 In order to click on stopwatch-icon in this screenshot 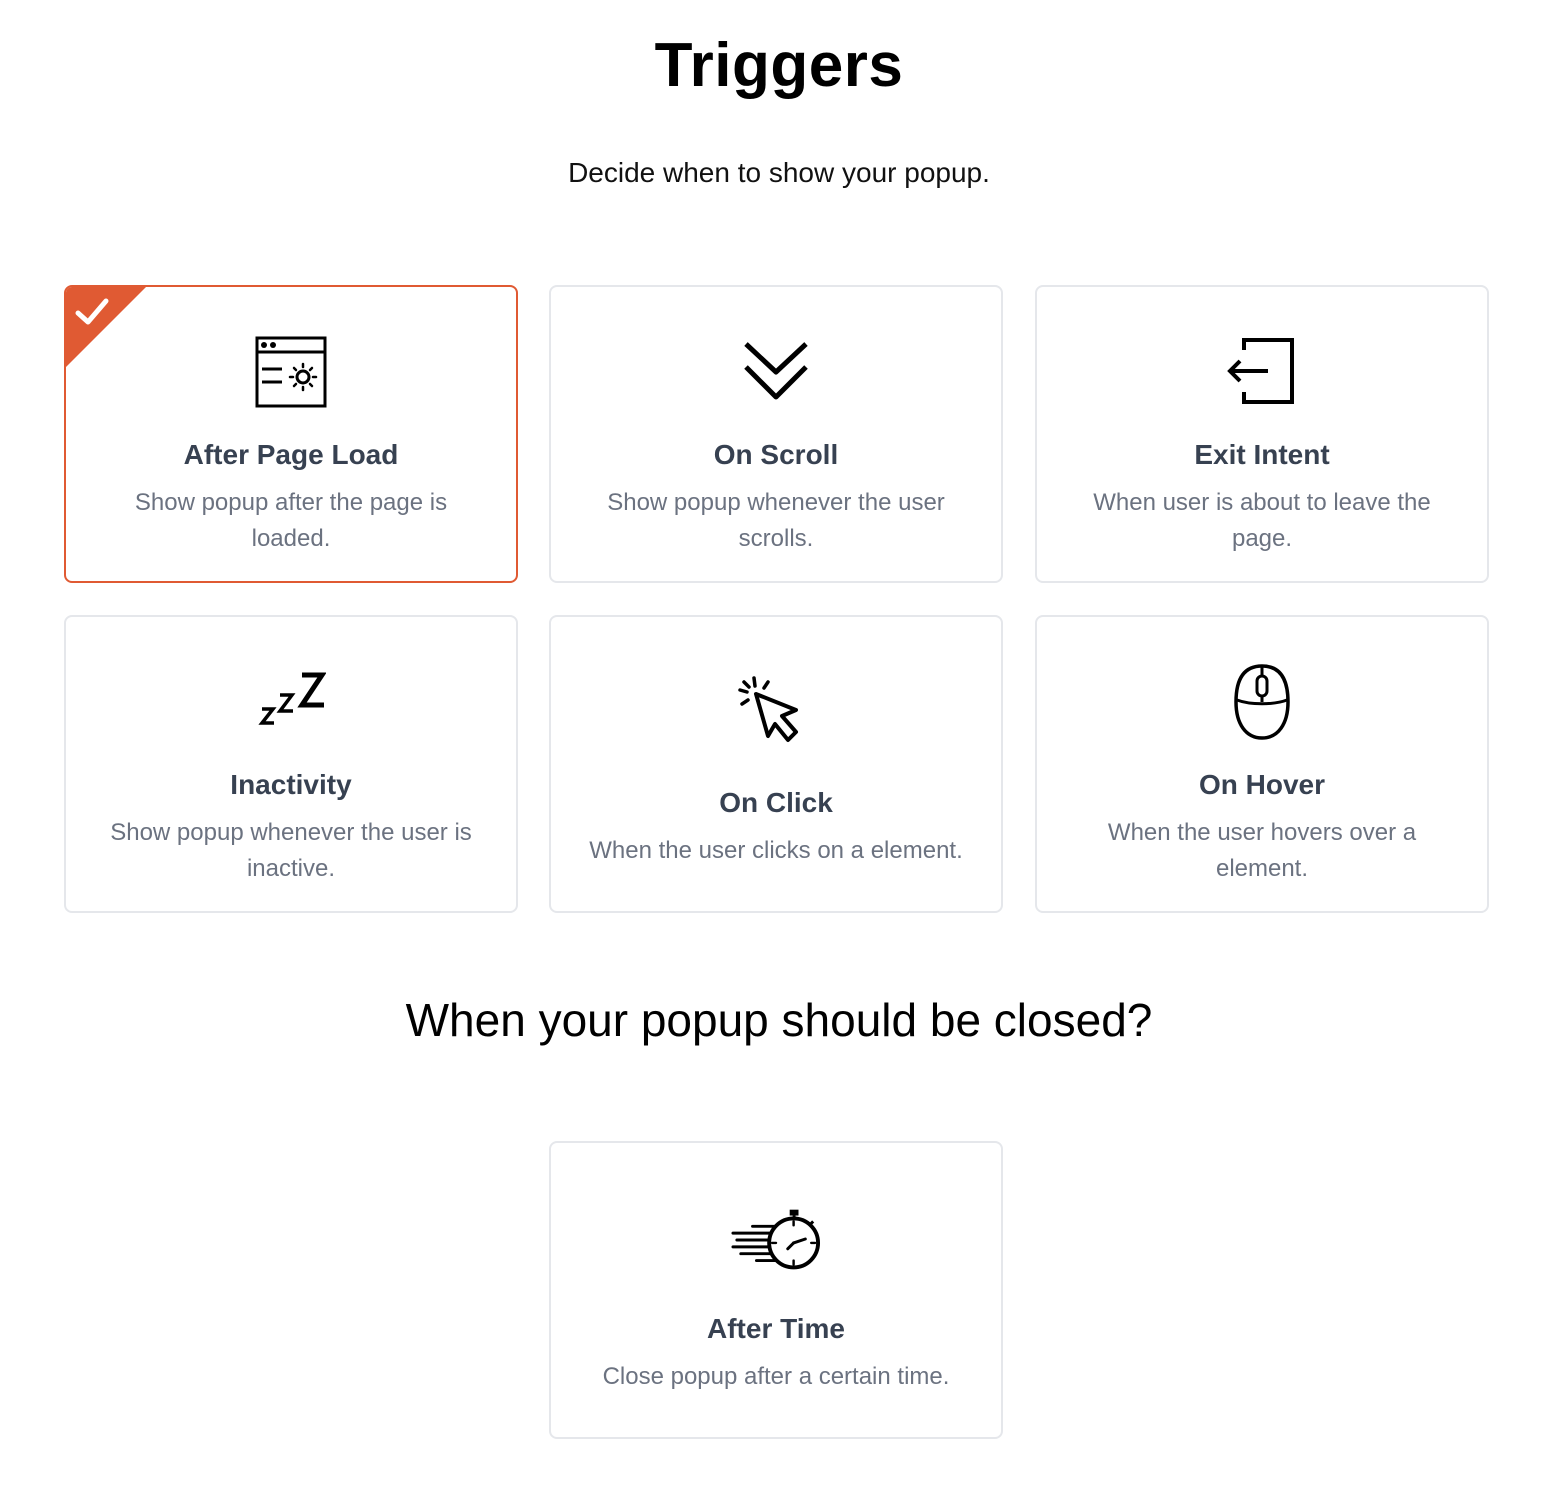, I will do `click(776, 1240)`.